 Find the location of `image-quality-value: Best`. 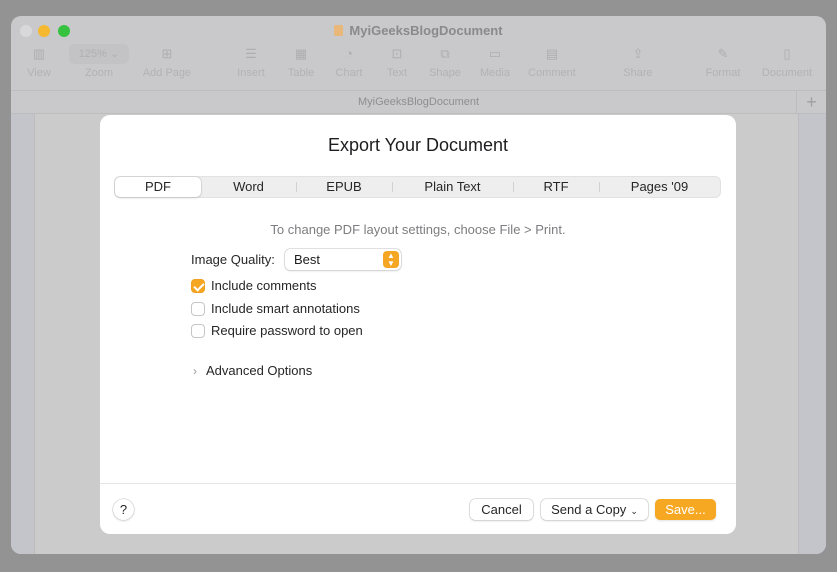

image-quality-value: Best is located at coordinates (307, 259).